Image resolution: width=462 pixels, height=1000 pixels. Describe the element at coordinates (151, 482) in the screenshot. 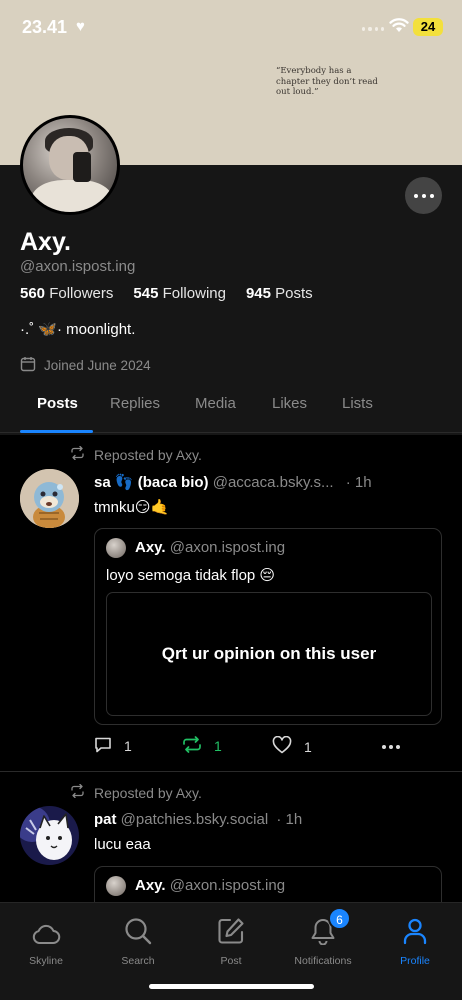

I see `author-name: sa 👣 (baca bio)` at that location.